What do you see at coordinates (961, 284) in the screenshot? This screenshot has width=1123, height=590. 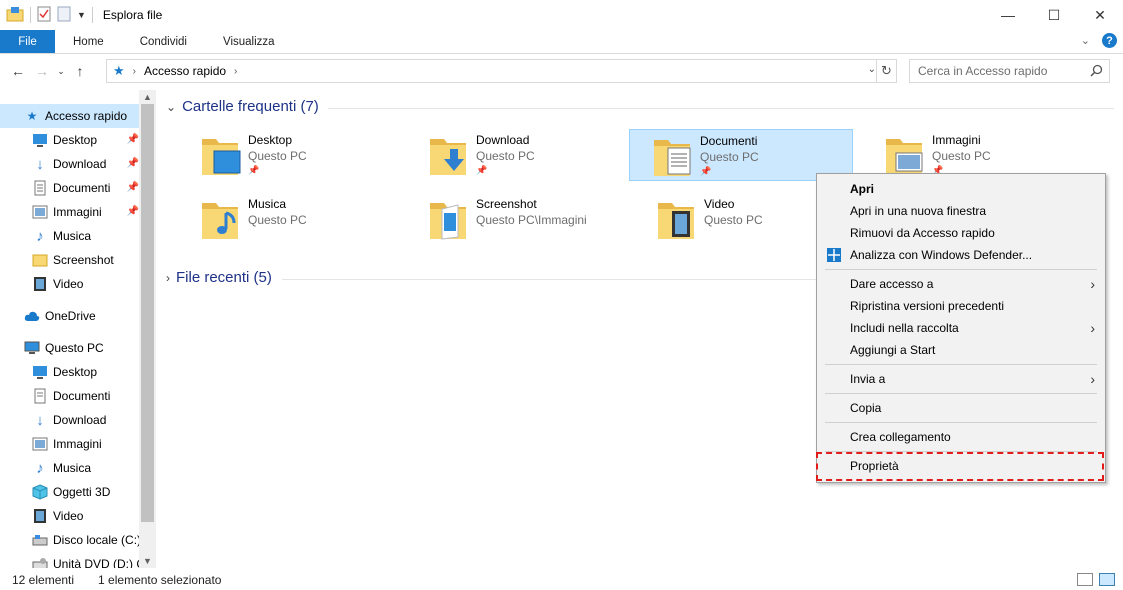 I see `menu-item-give-access: Dare accesso a ›` at bounding box center [961, 284].